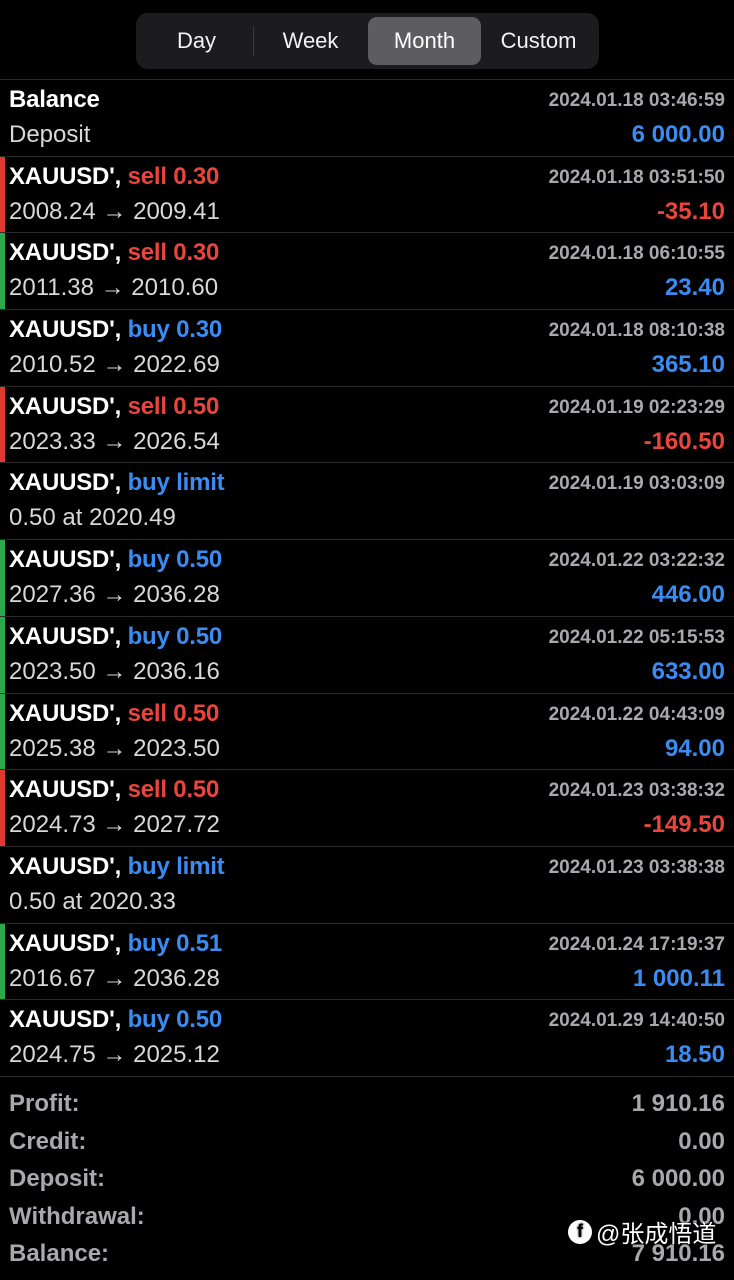  Describe the element at coordinates (636, 791) in the screenshot. I see `trade-time: 2024.01.23 03:38:32` at that location.